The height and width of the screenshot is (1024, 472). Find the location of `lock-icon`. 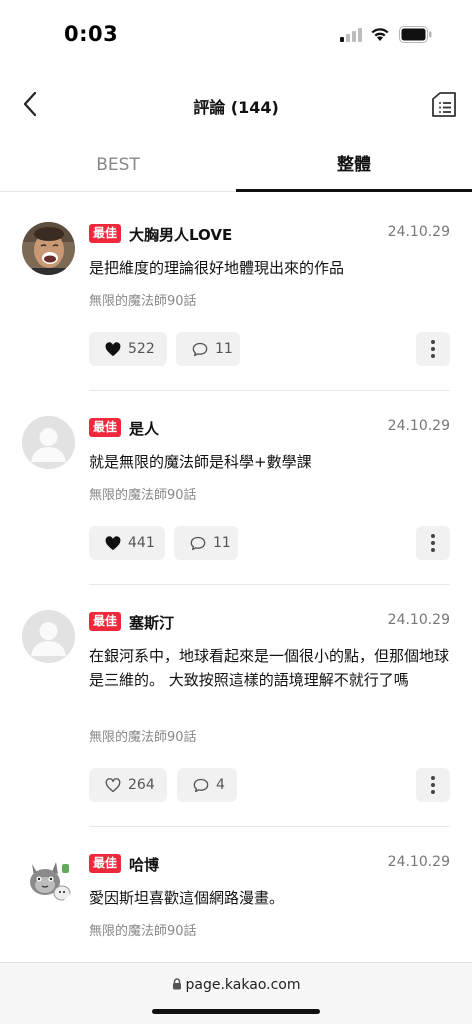

lock-icon is located at coordinates (176, 984).